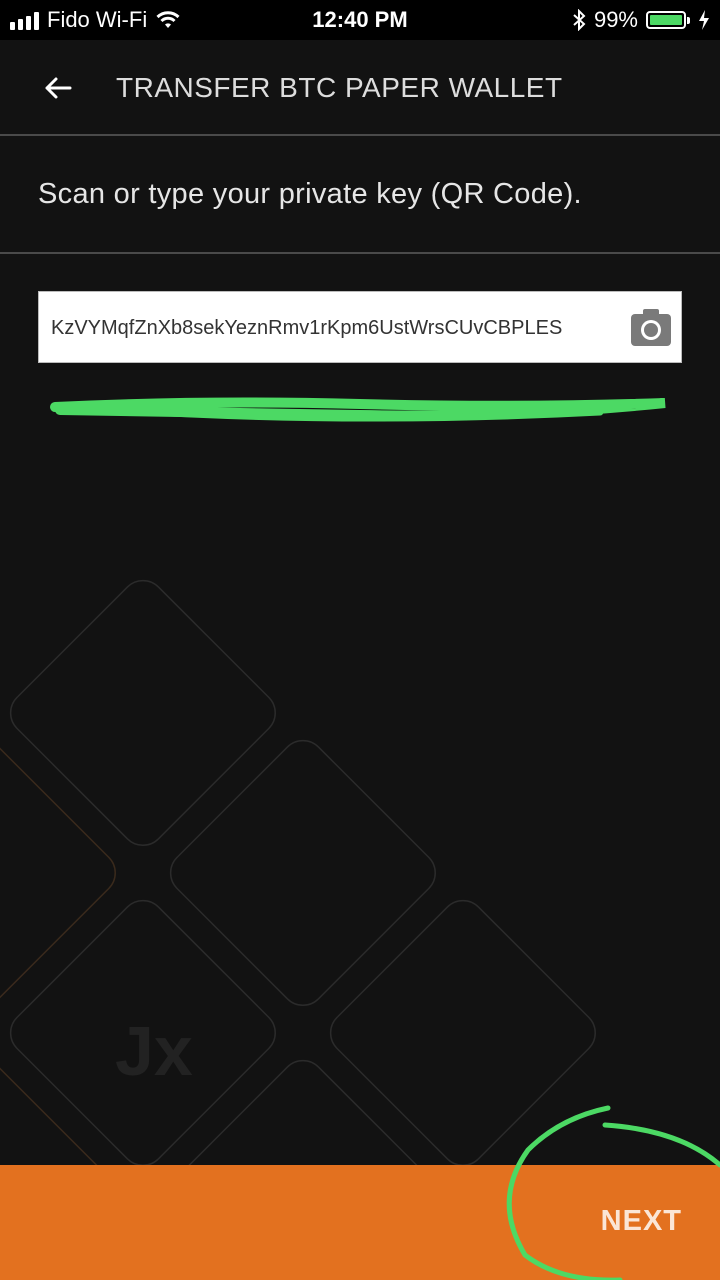 Image resolution: width=720 pixels, height=1280 pixels. I want to click on camera-icon, so click(651, 327).